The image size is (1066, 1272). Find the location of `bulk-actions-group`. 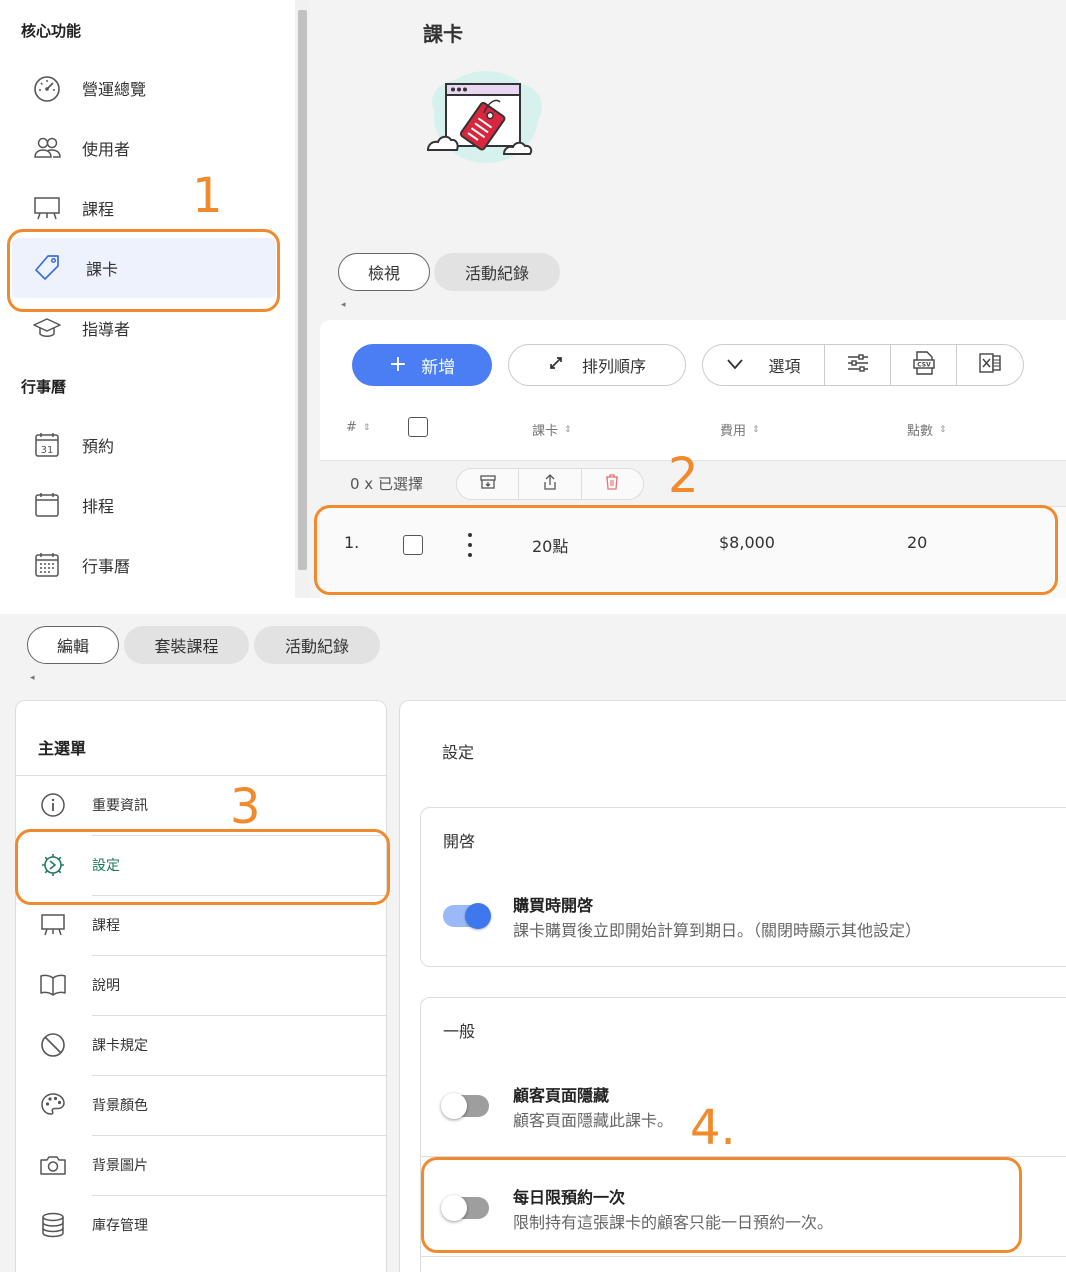

bulk-actions-group is located at coordinates (550, 484).